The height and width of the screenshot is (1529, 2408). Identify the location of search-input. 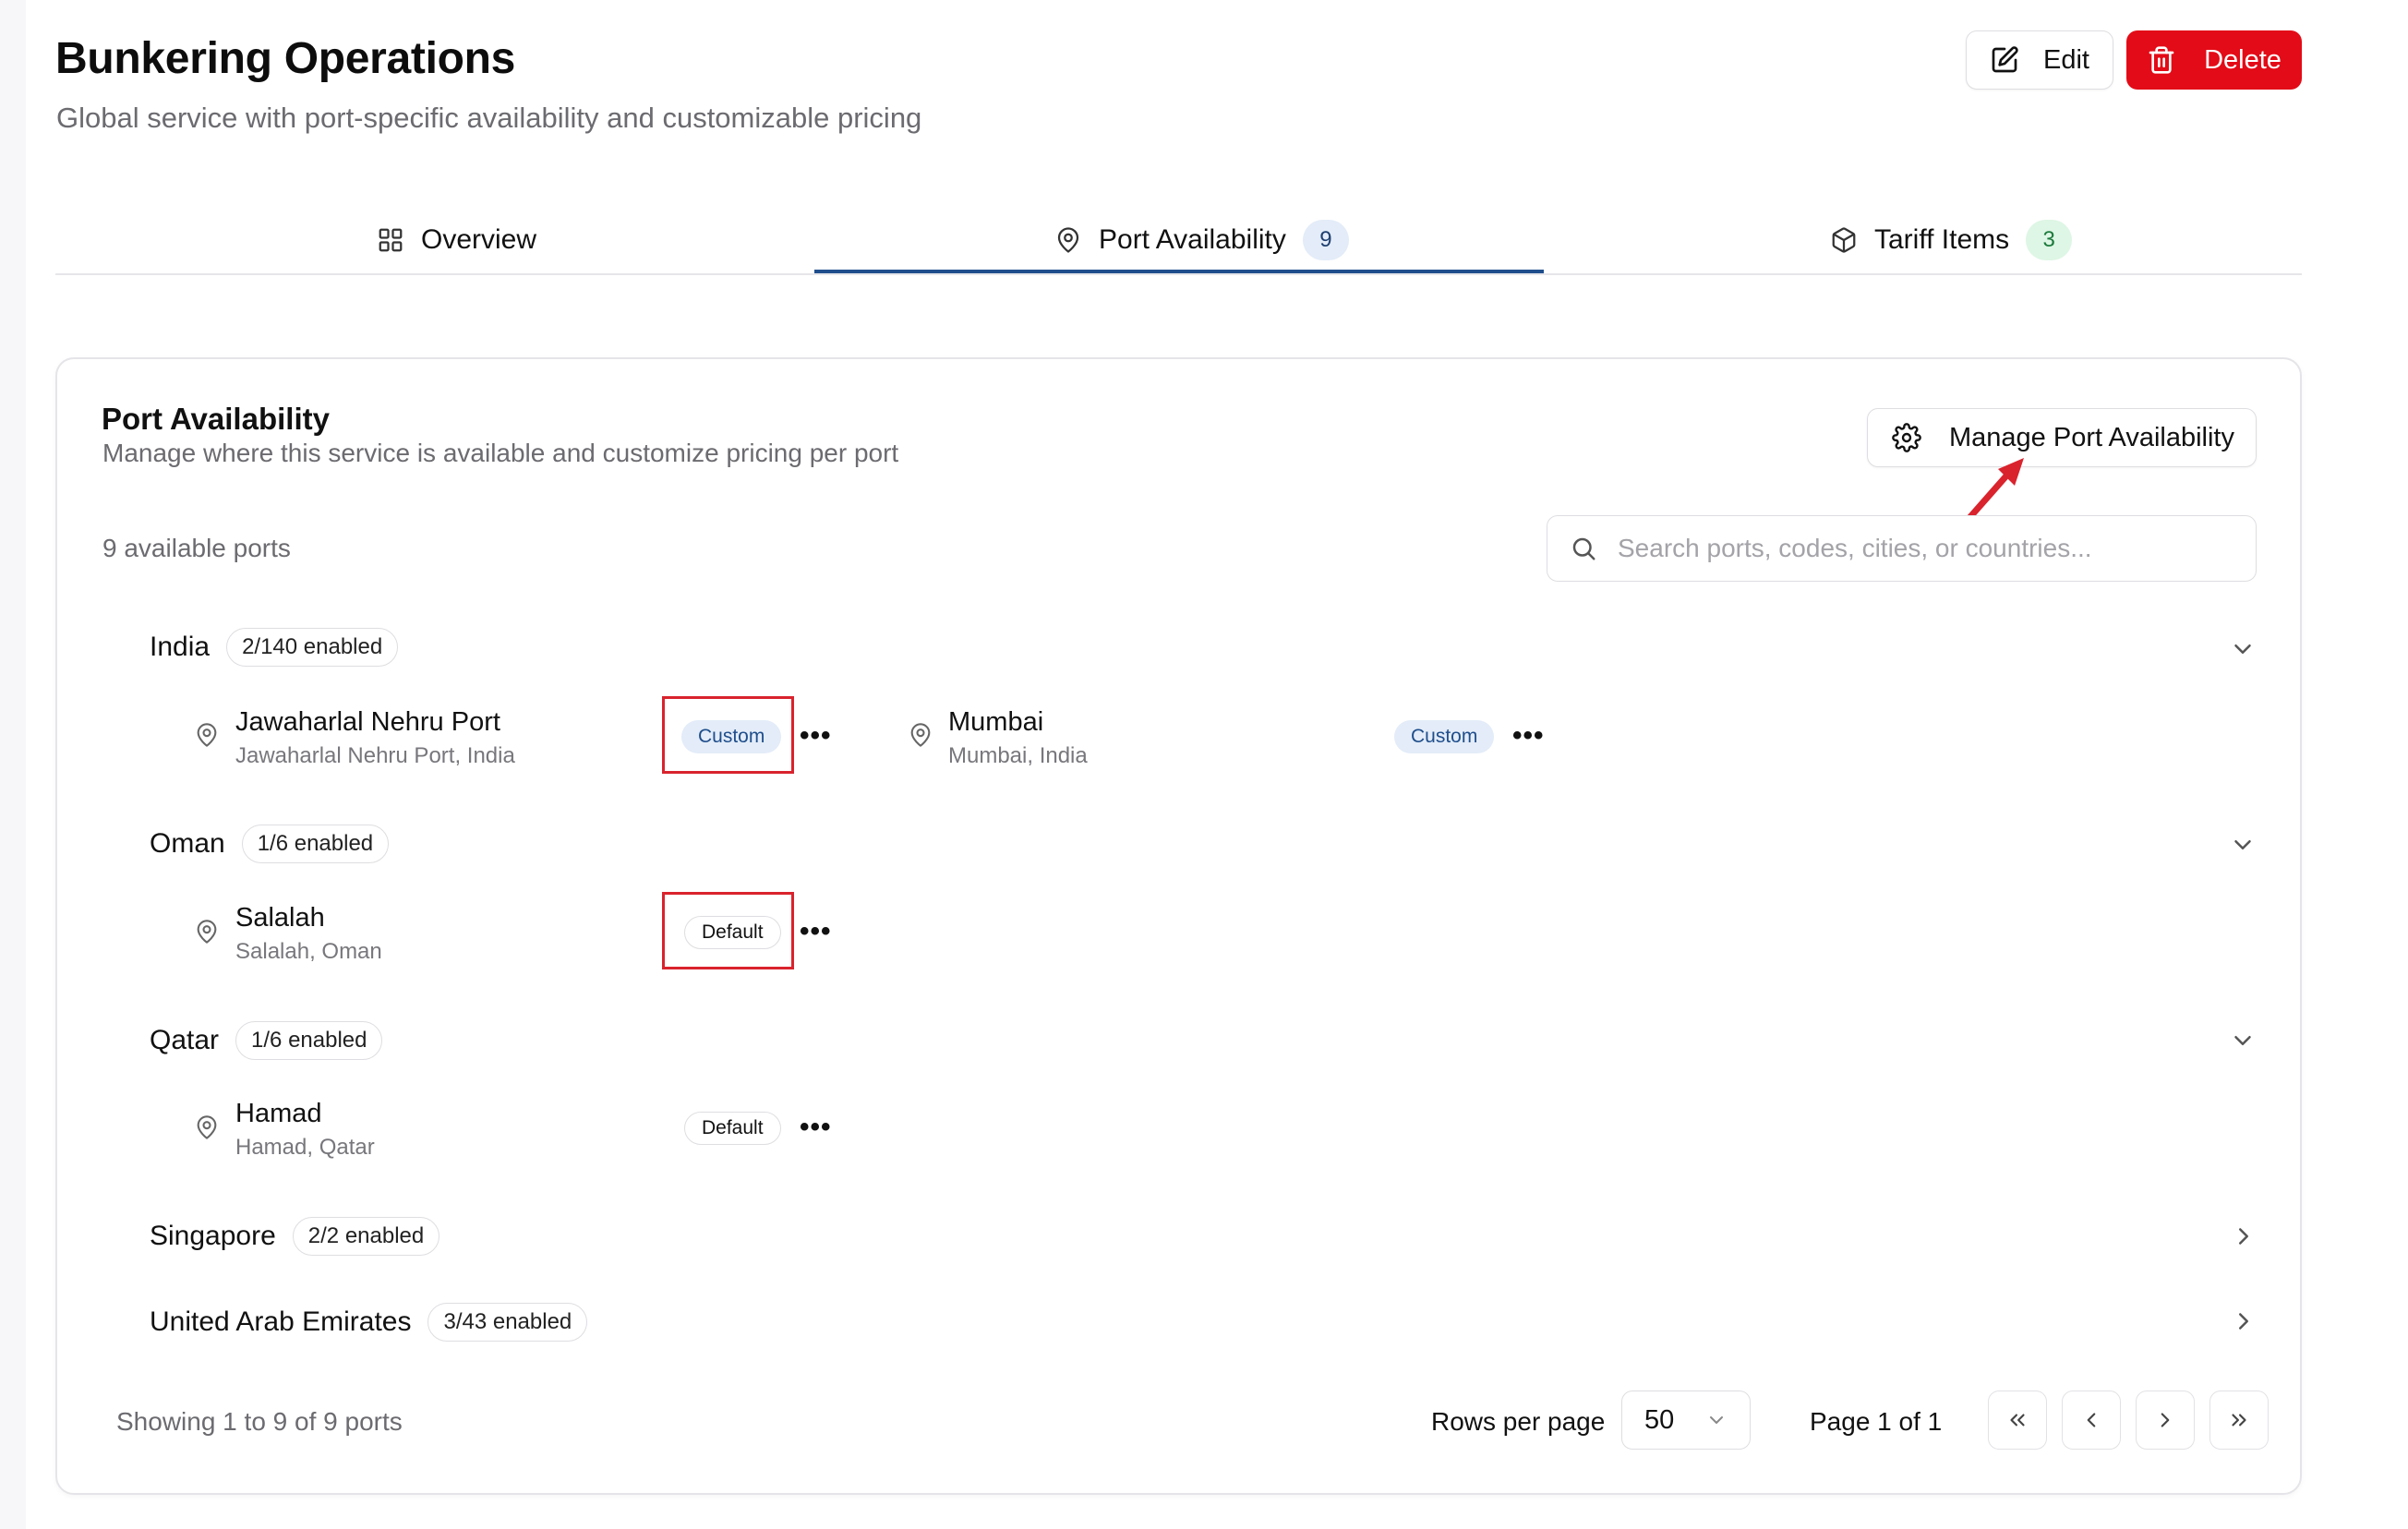
(1937, 548).